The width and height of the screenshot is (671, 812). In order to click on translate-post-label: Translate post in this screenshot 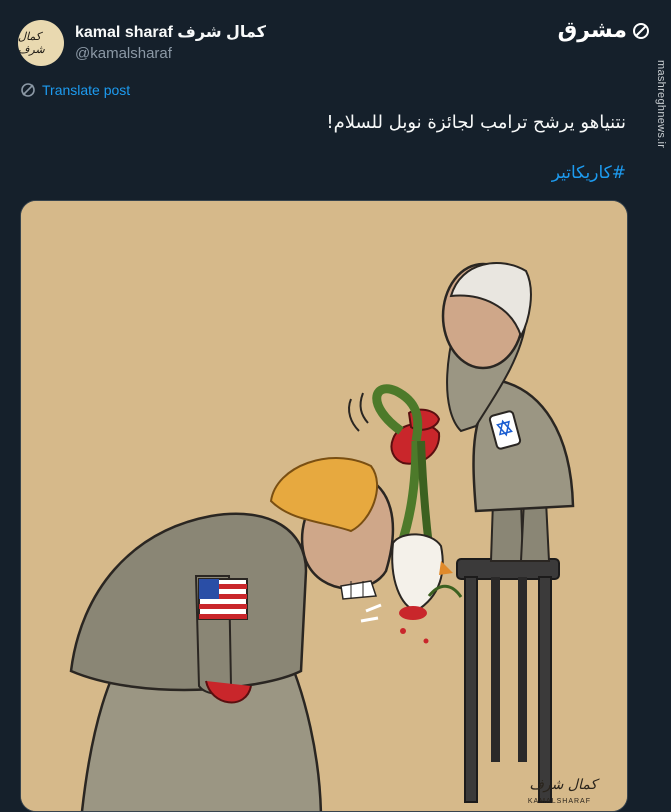, I will do `click(86, 90)`.